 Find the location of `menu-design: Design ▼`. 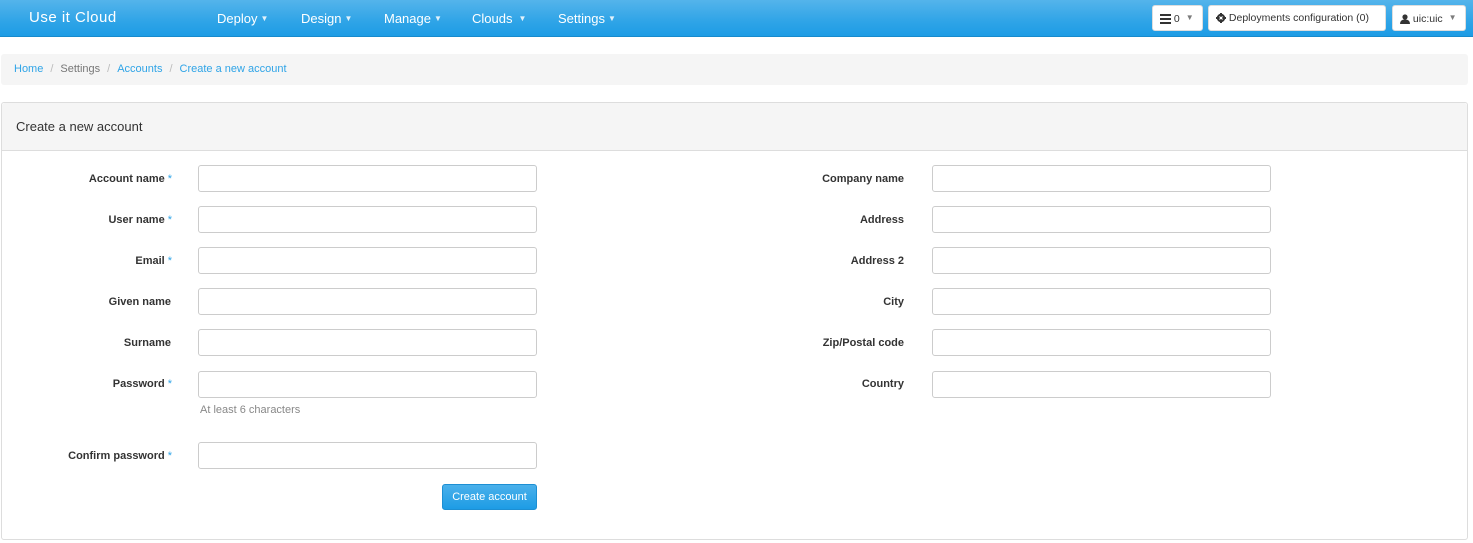

menu-design: Design ▼ is located at coordinates (326, 18).